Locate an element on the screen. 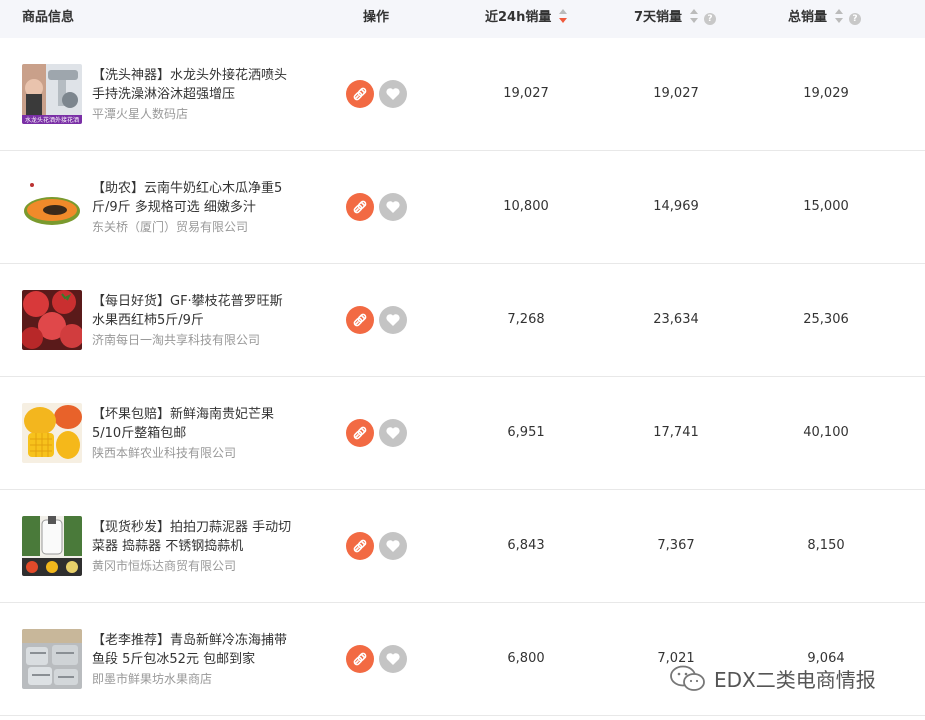 The image size is (925, 720). shop-name: 济南每日一淘共享科技有限公司 is located at coordinates (176, 339).